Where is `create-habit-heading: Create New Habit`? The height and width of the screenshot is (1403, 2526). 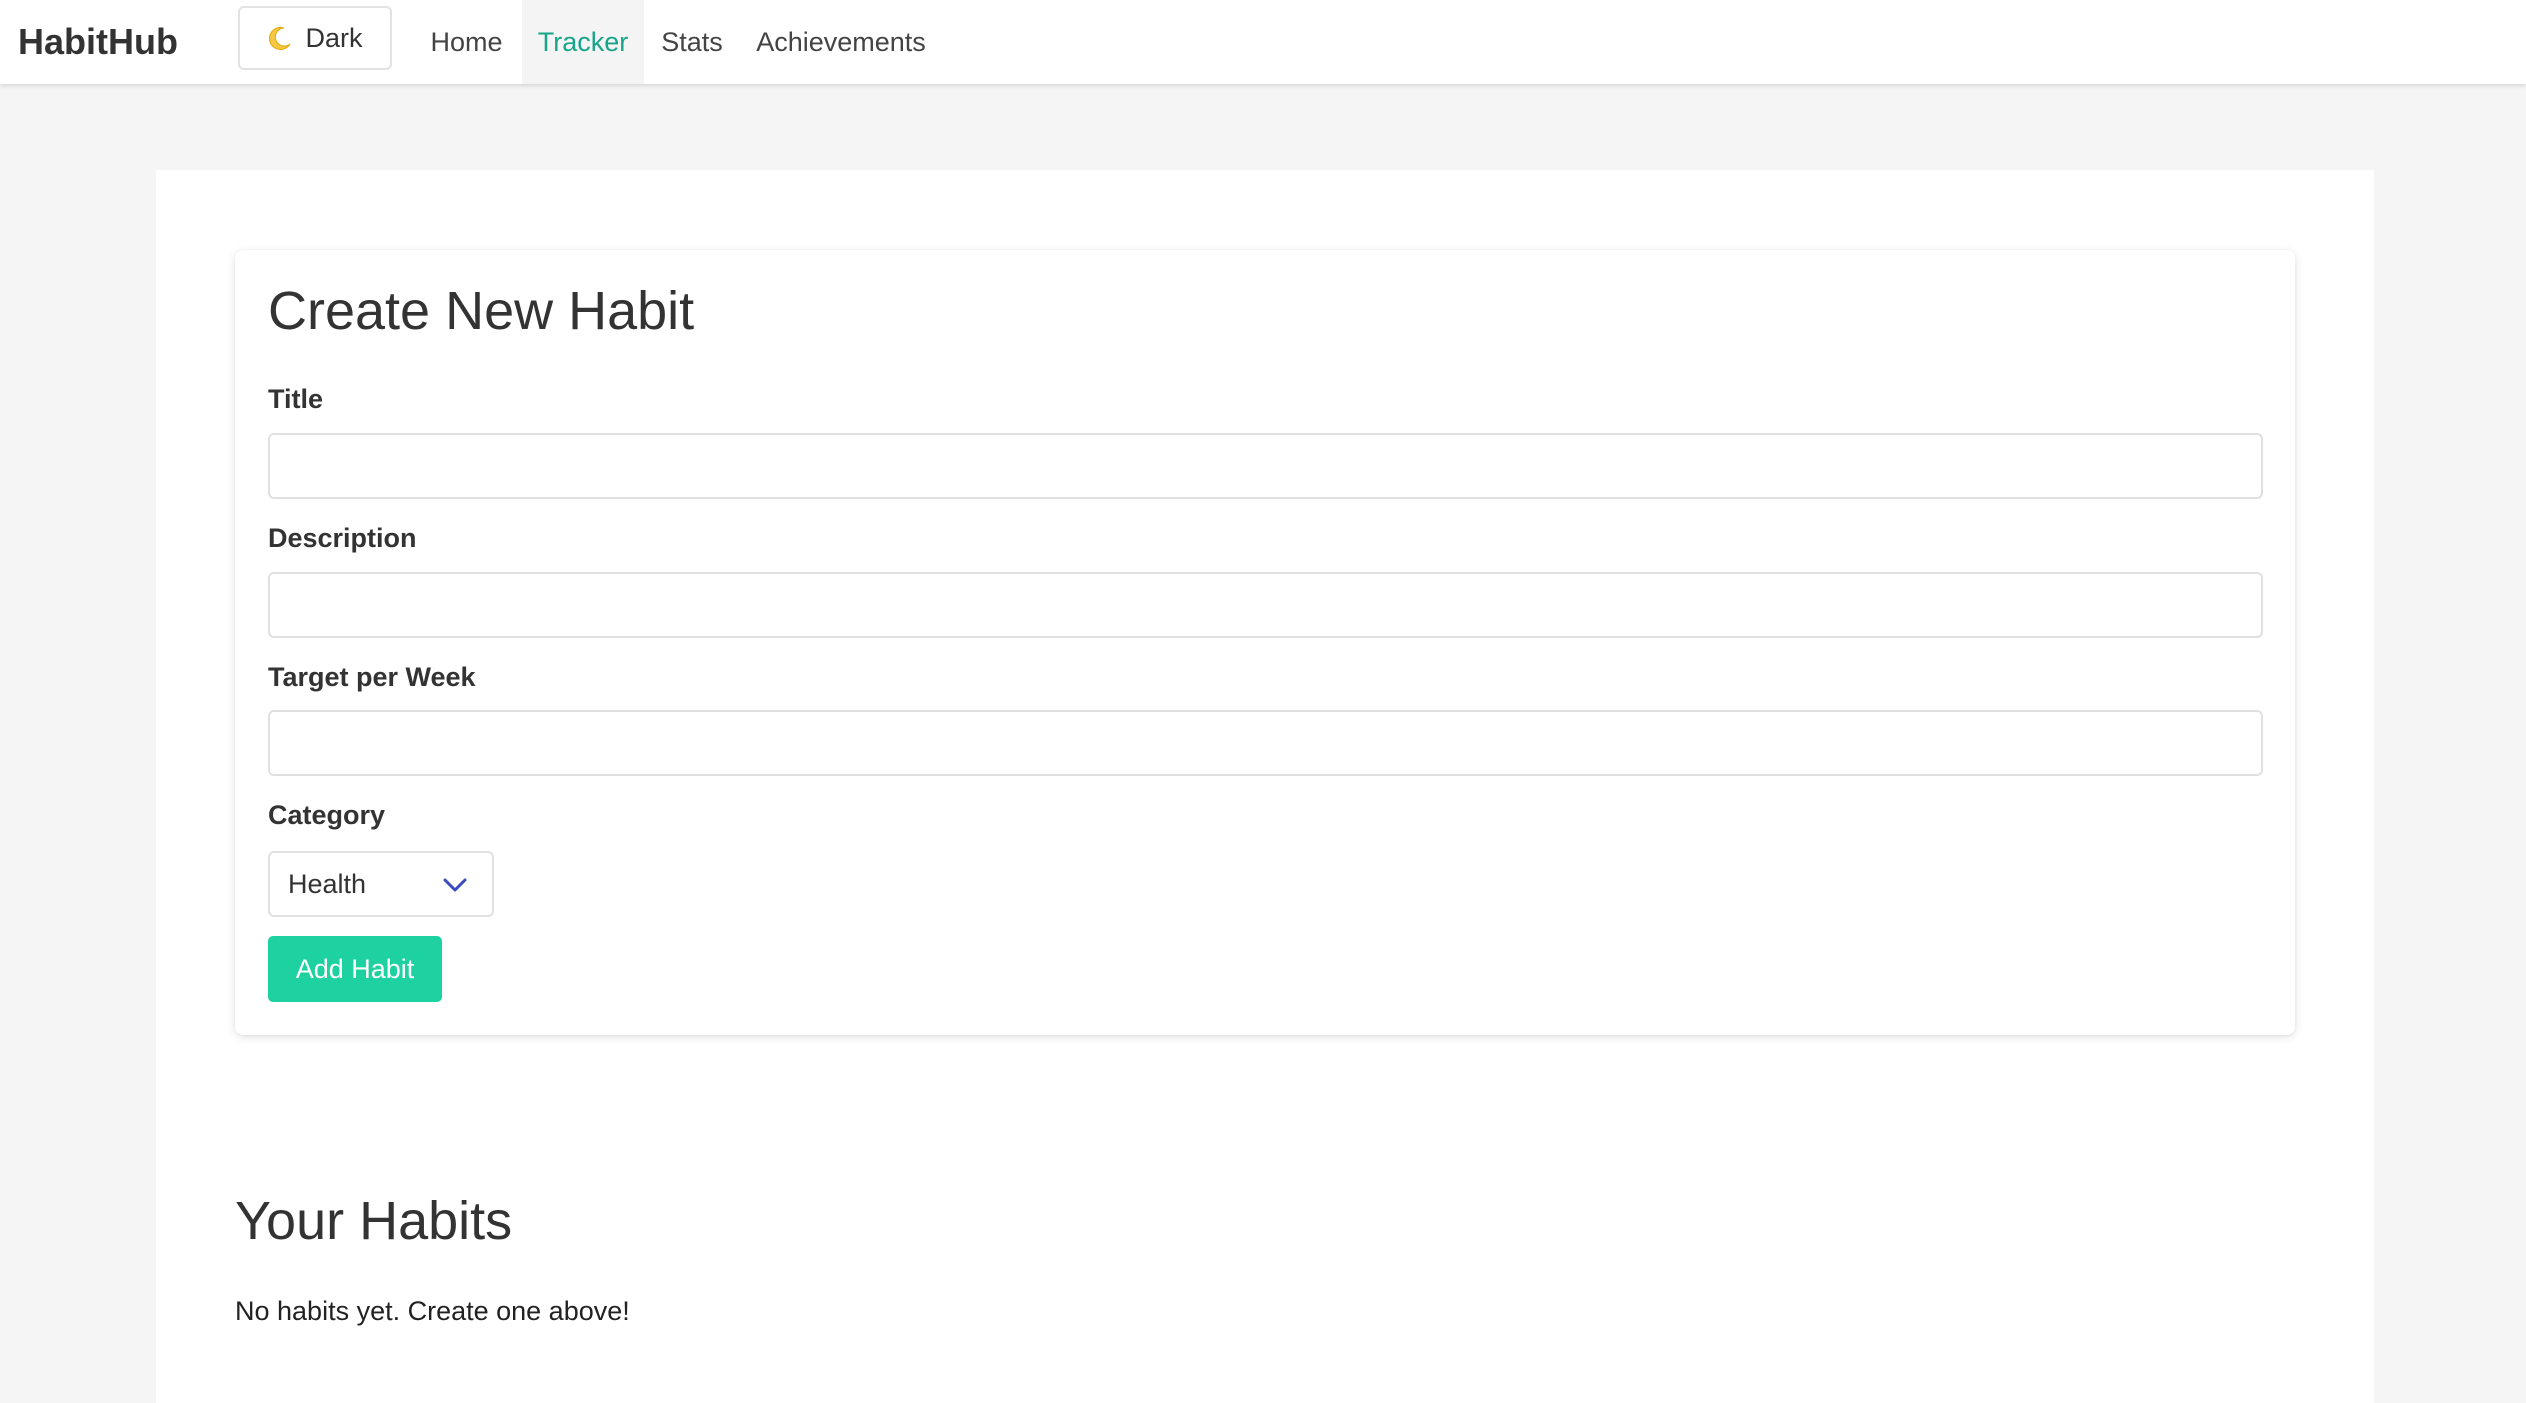 create-habit-heading: Create New Habit is located at coordinates (481, 311).